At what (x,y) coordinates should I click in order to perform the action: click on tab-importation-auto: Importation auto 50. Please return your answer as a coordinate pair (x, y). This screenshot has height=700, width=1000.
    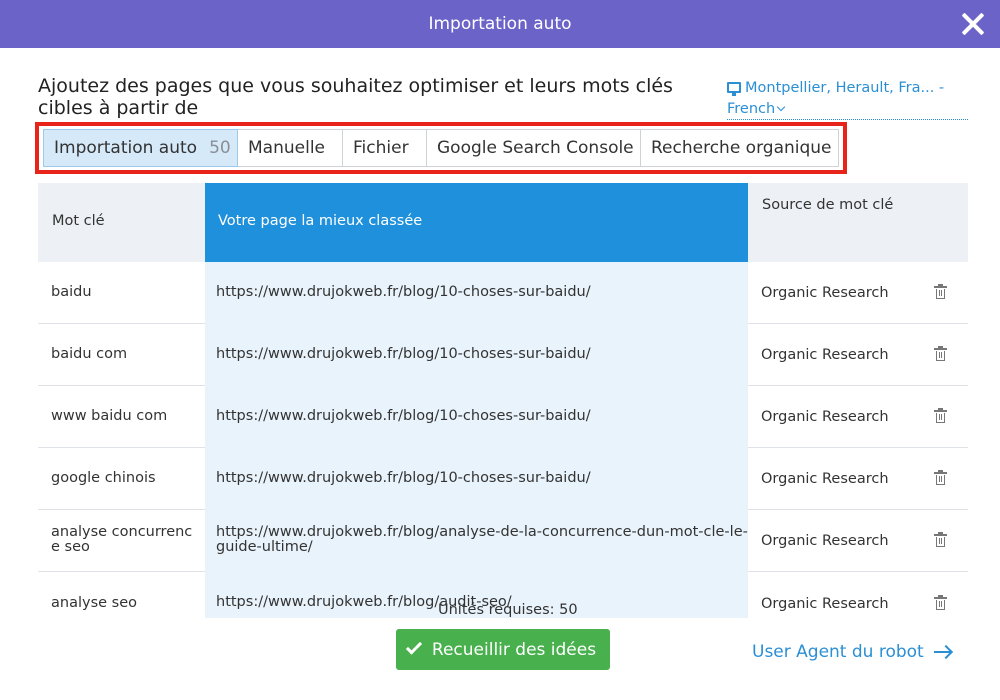
    Looking at the image, I should click on (140, 148).